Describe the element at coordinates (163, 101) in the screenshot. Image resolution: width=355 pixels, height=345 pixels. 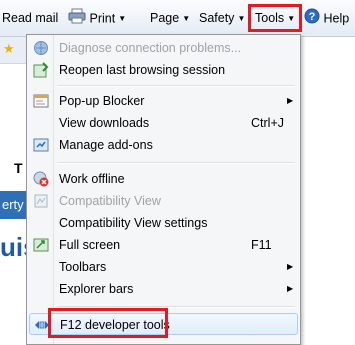
I see `menu-item-popup-blocker: Pop-up Blocker ▶` at that location.